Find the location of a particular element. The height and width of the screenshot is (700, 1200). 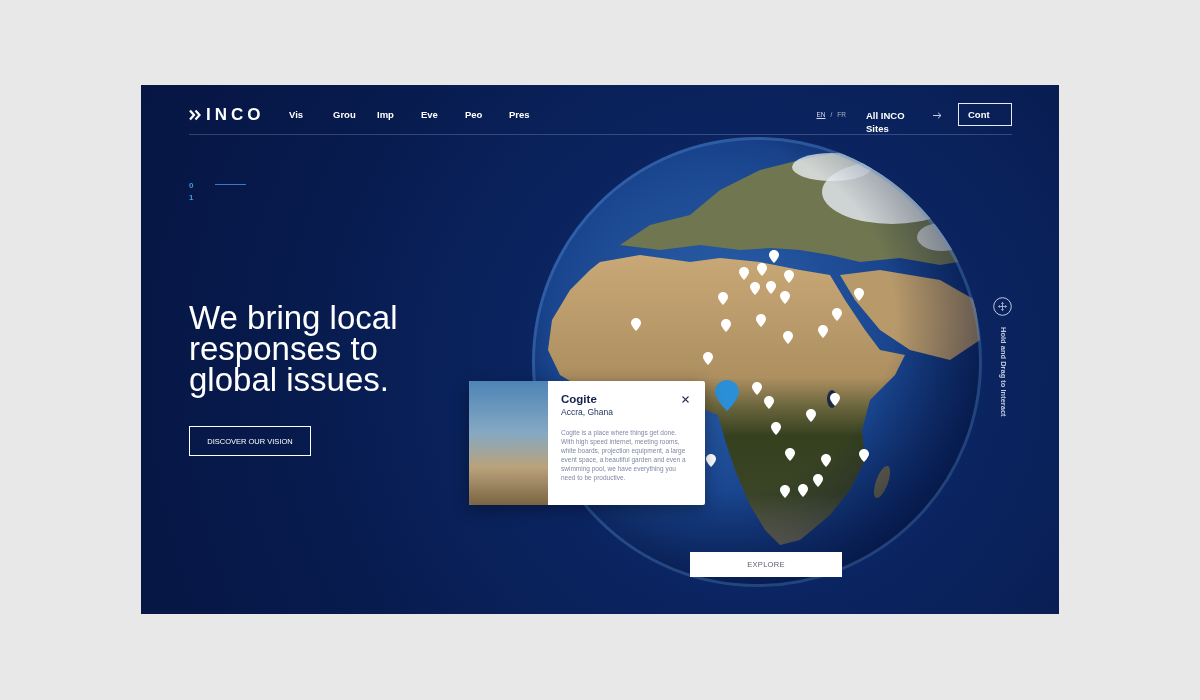

nav-link: Eve is located at coordinates (443, 115).